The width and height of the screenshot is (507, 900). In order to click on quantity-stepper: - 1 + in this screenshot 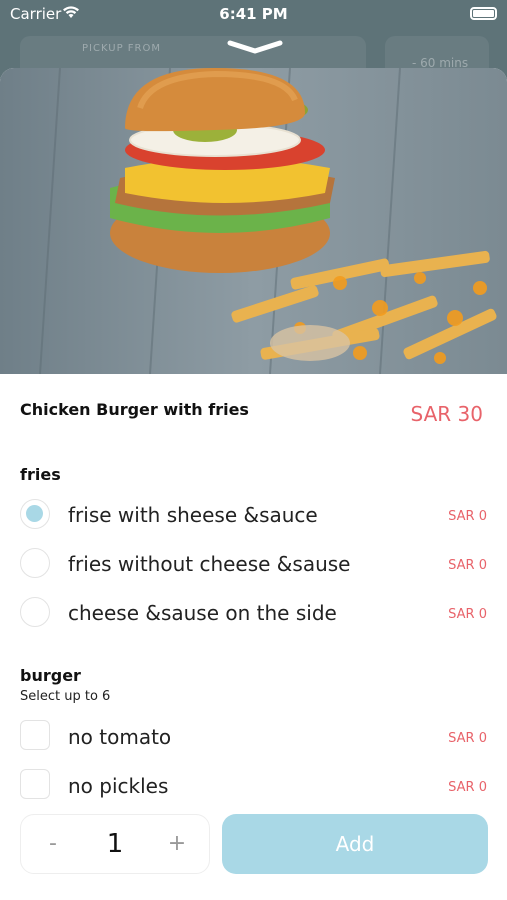, I will do `click(115, 844)`.